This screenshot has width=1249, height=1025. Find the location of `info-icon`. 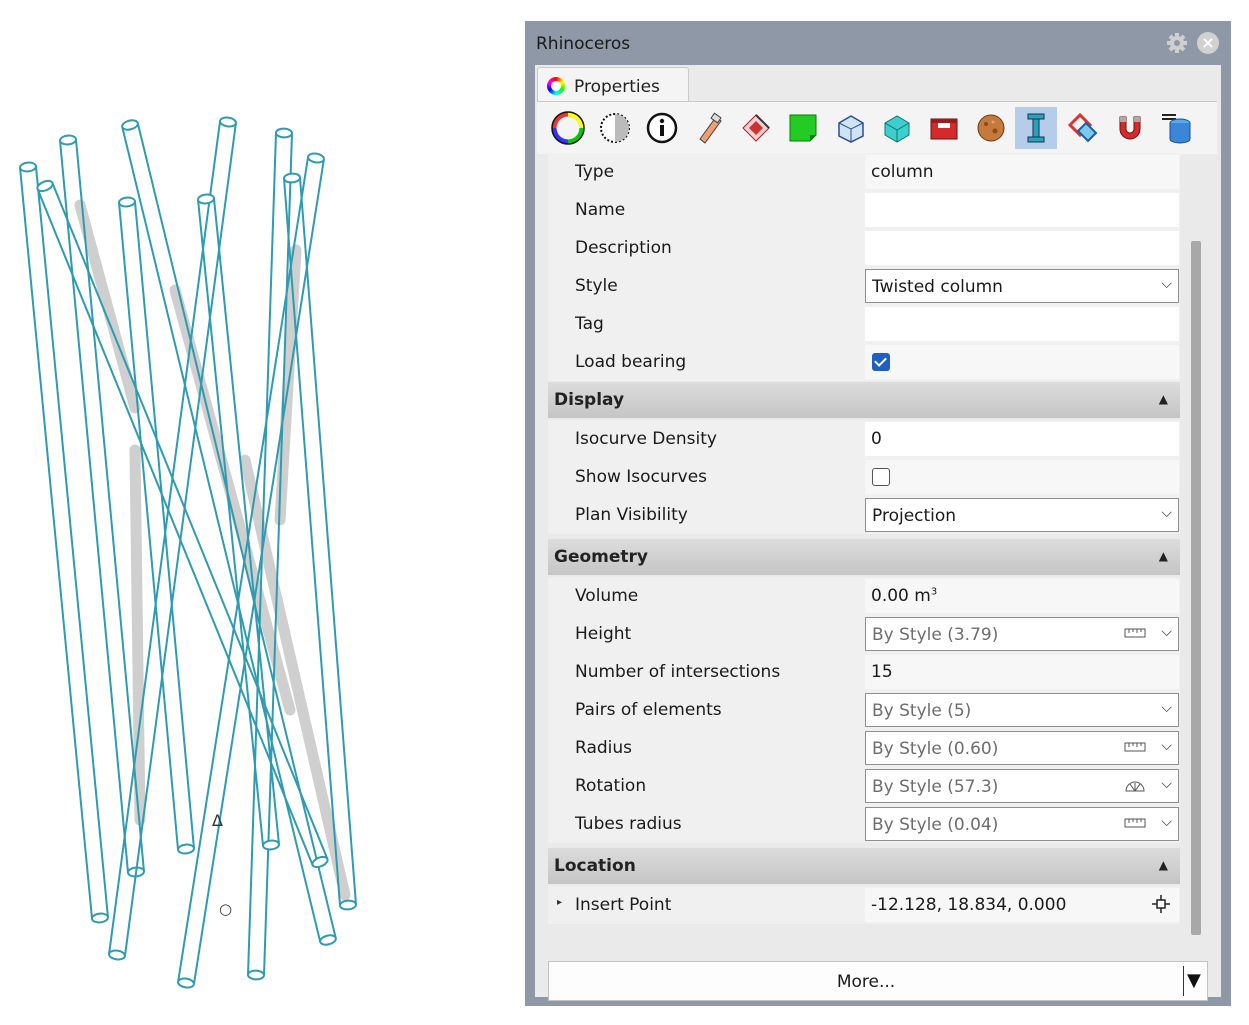

info-icon is located at coordinates (662, 128).